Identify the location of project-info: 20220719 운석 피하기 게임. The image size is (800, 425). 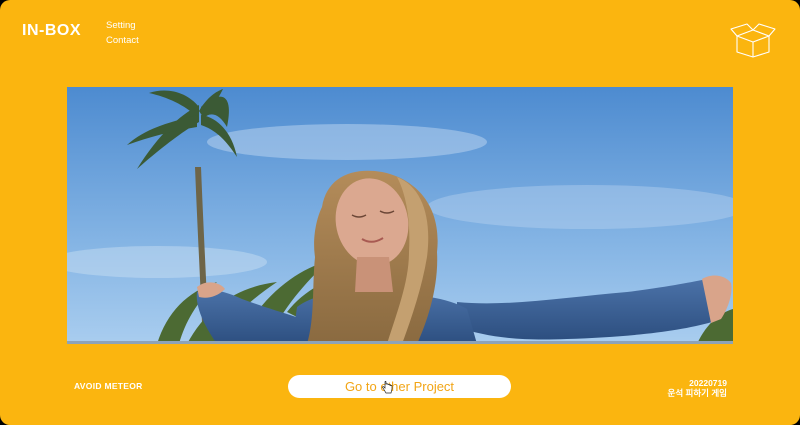
(697, 388).